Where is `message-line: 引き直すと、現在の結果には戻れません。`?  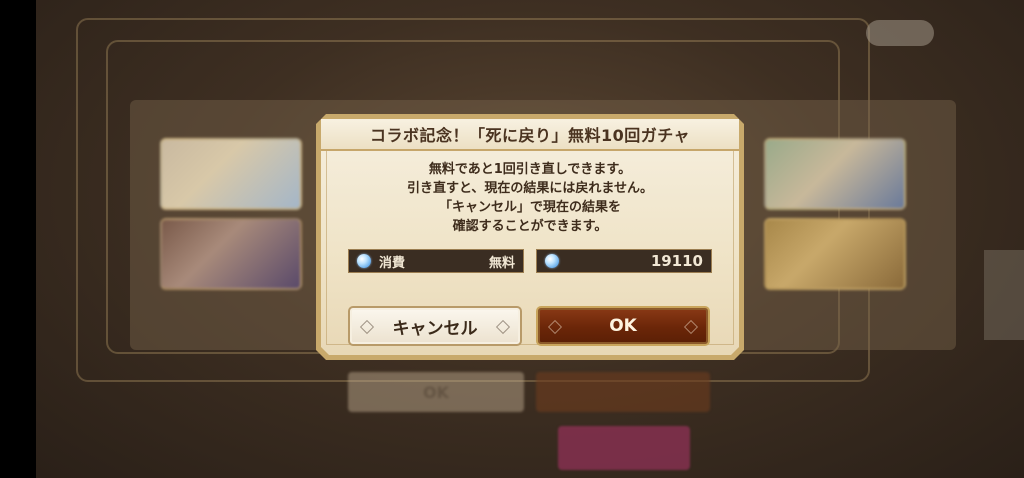
message-line: 引き直すと、現在の結果には戻れません。 is located at coordinates (530, 188).